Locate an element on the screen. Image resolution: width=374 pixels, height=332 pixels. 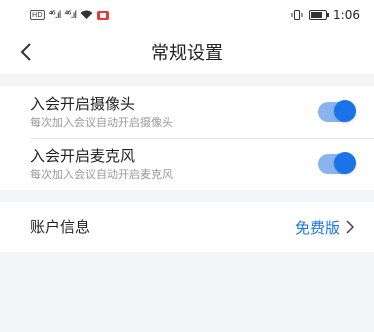
account-plan-wrap: 免费版 is located at coordinates (324, 227).